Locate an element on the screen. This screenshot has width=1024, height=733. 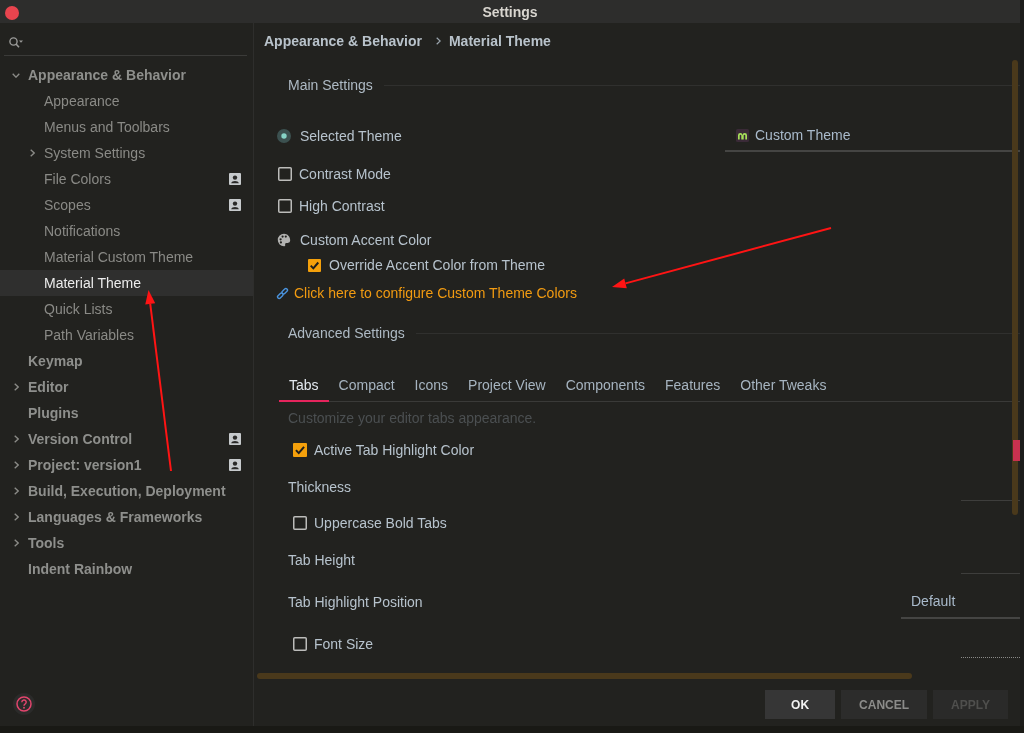
section-title: Main Settings is located at coordinates (330, 85).